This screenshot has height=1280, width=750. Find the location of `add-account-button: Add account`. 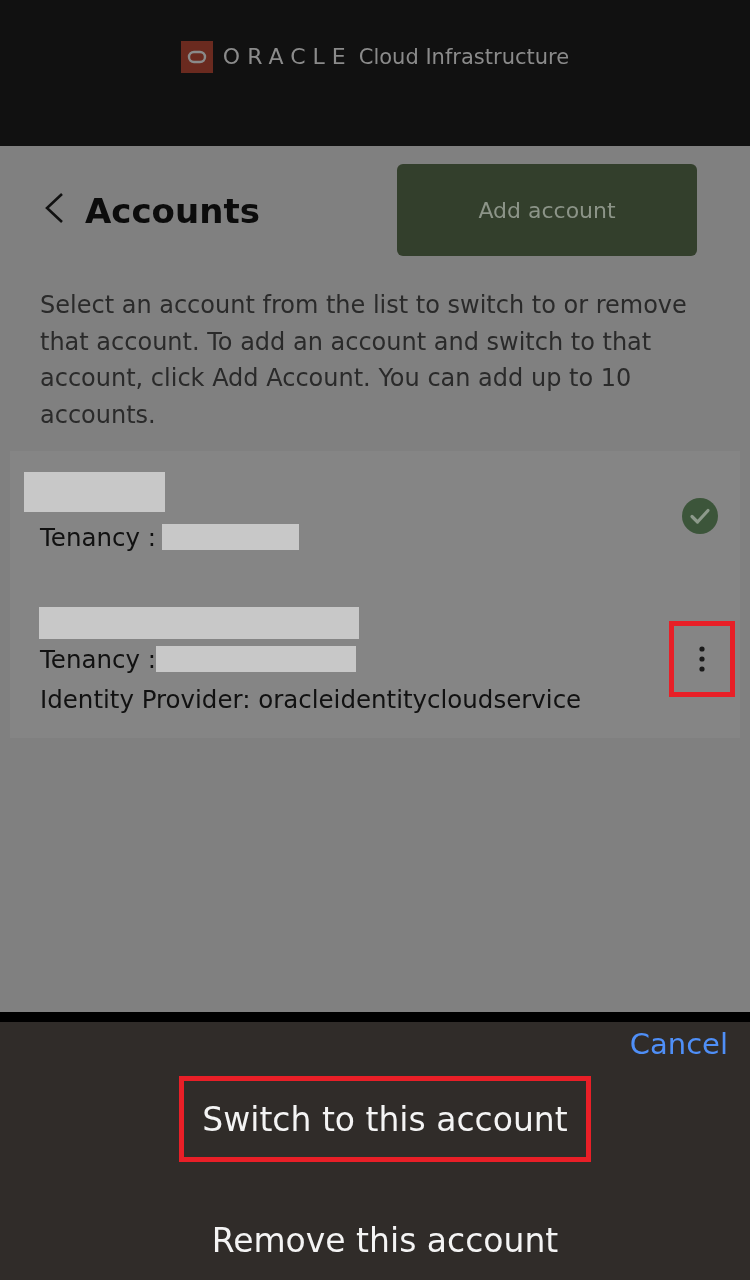

add-account-button: Add account is located at coordinates (547, 210).